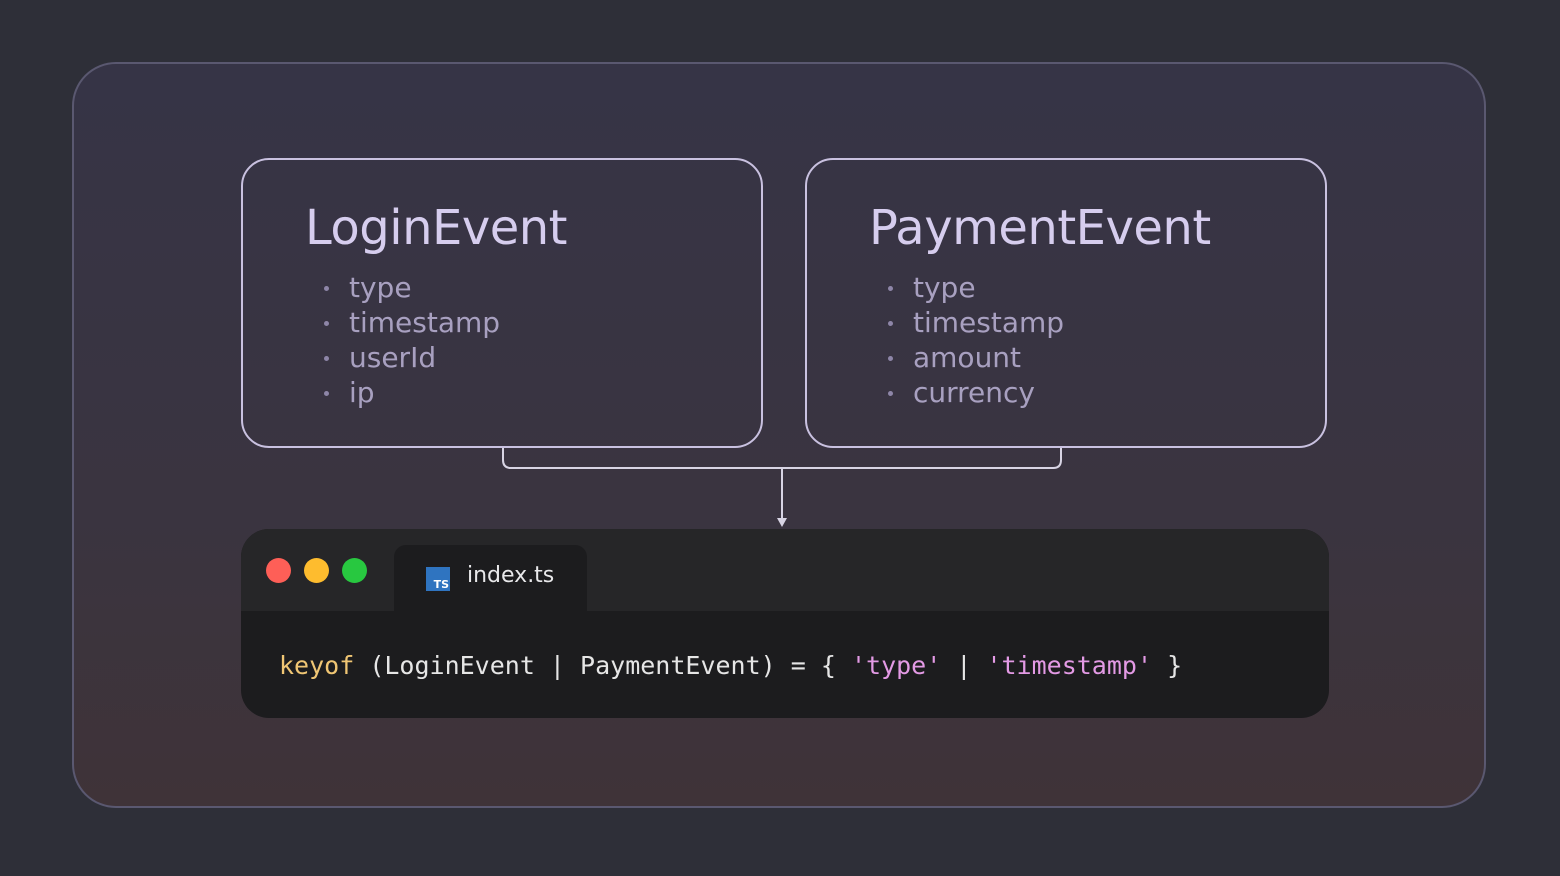 Image resolution: width=1560 pixels, height=876 pixels. Describe the element at coordinates (896, 665) in the screenshot. I see `code-string-type: 'type'` at that location.